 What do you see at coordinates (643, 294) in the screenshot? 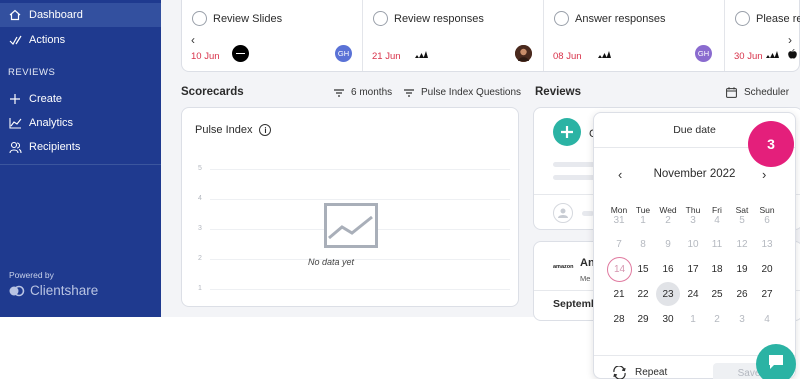
I see `calendar-day: 22` at bounding box center [643, 294].